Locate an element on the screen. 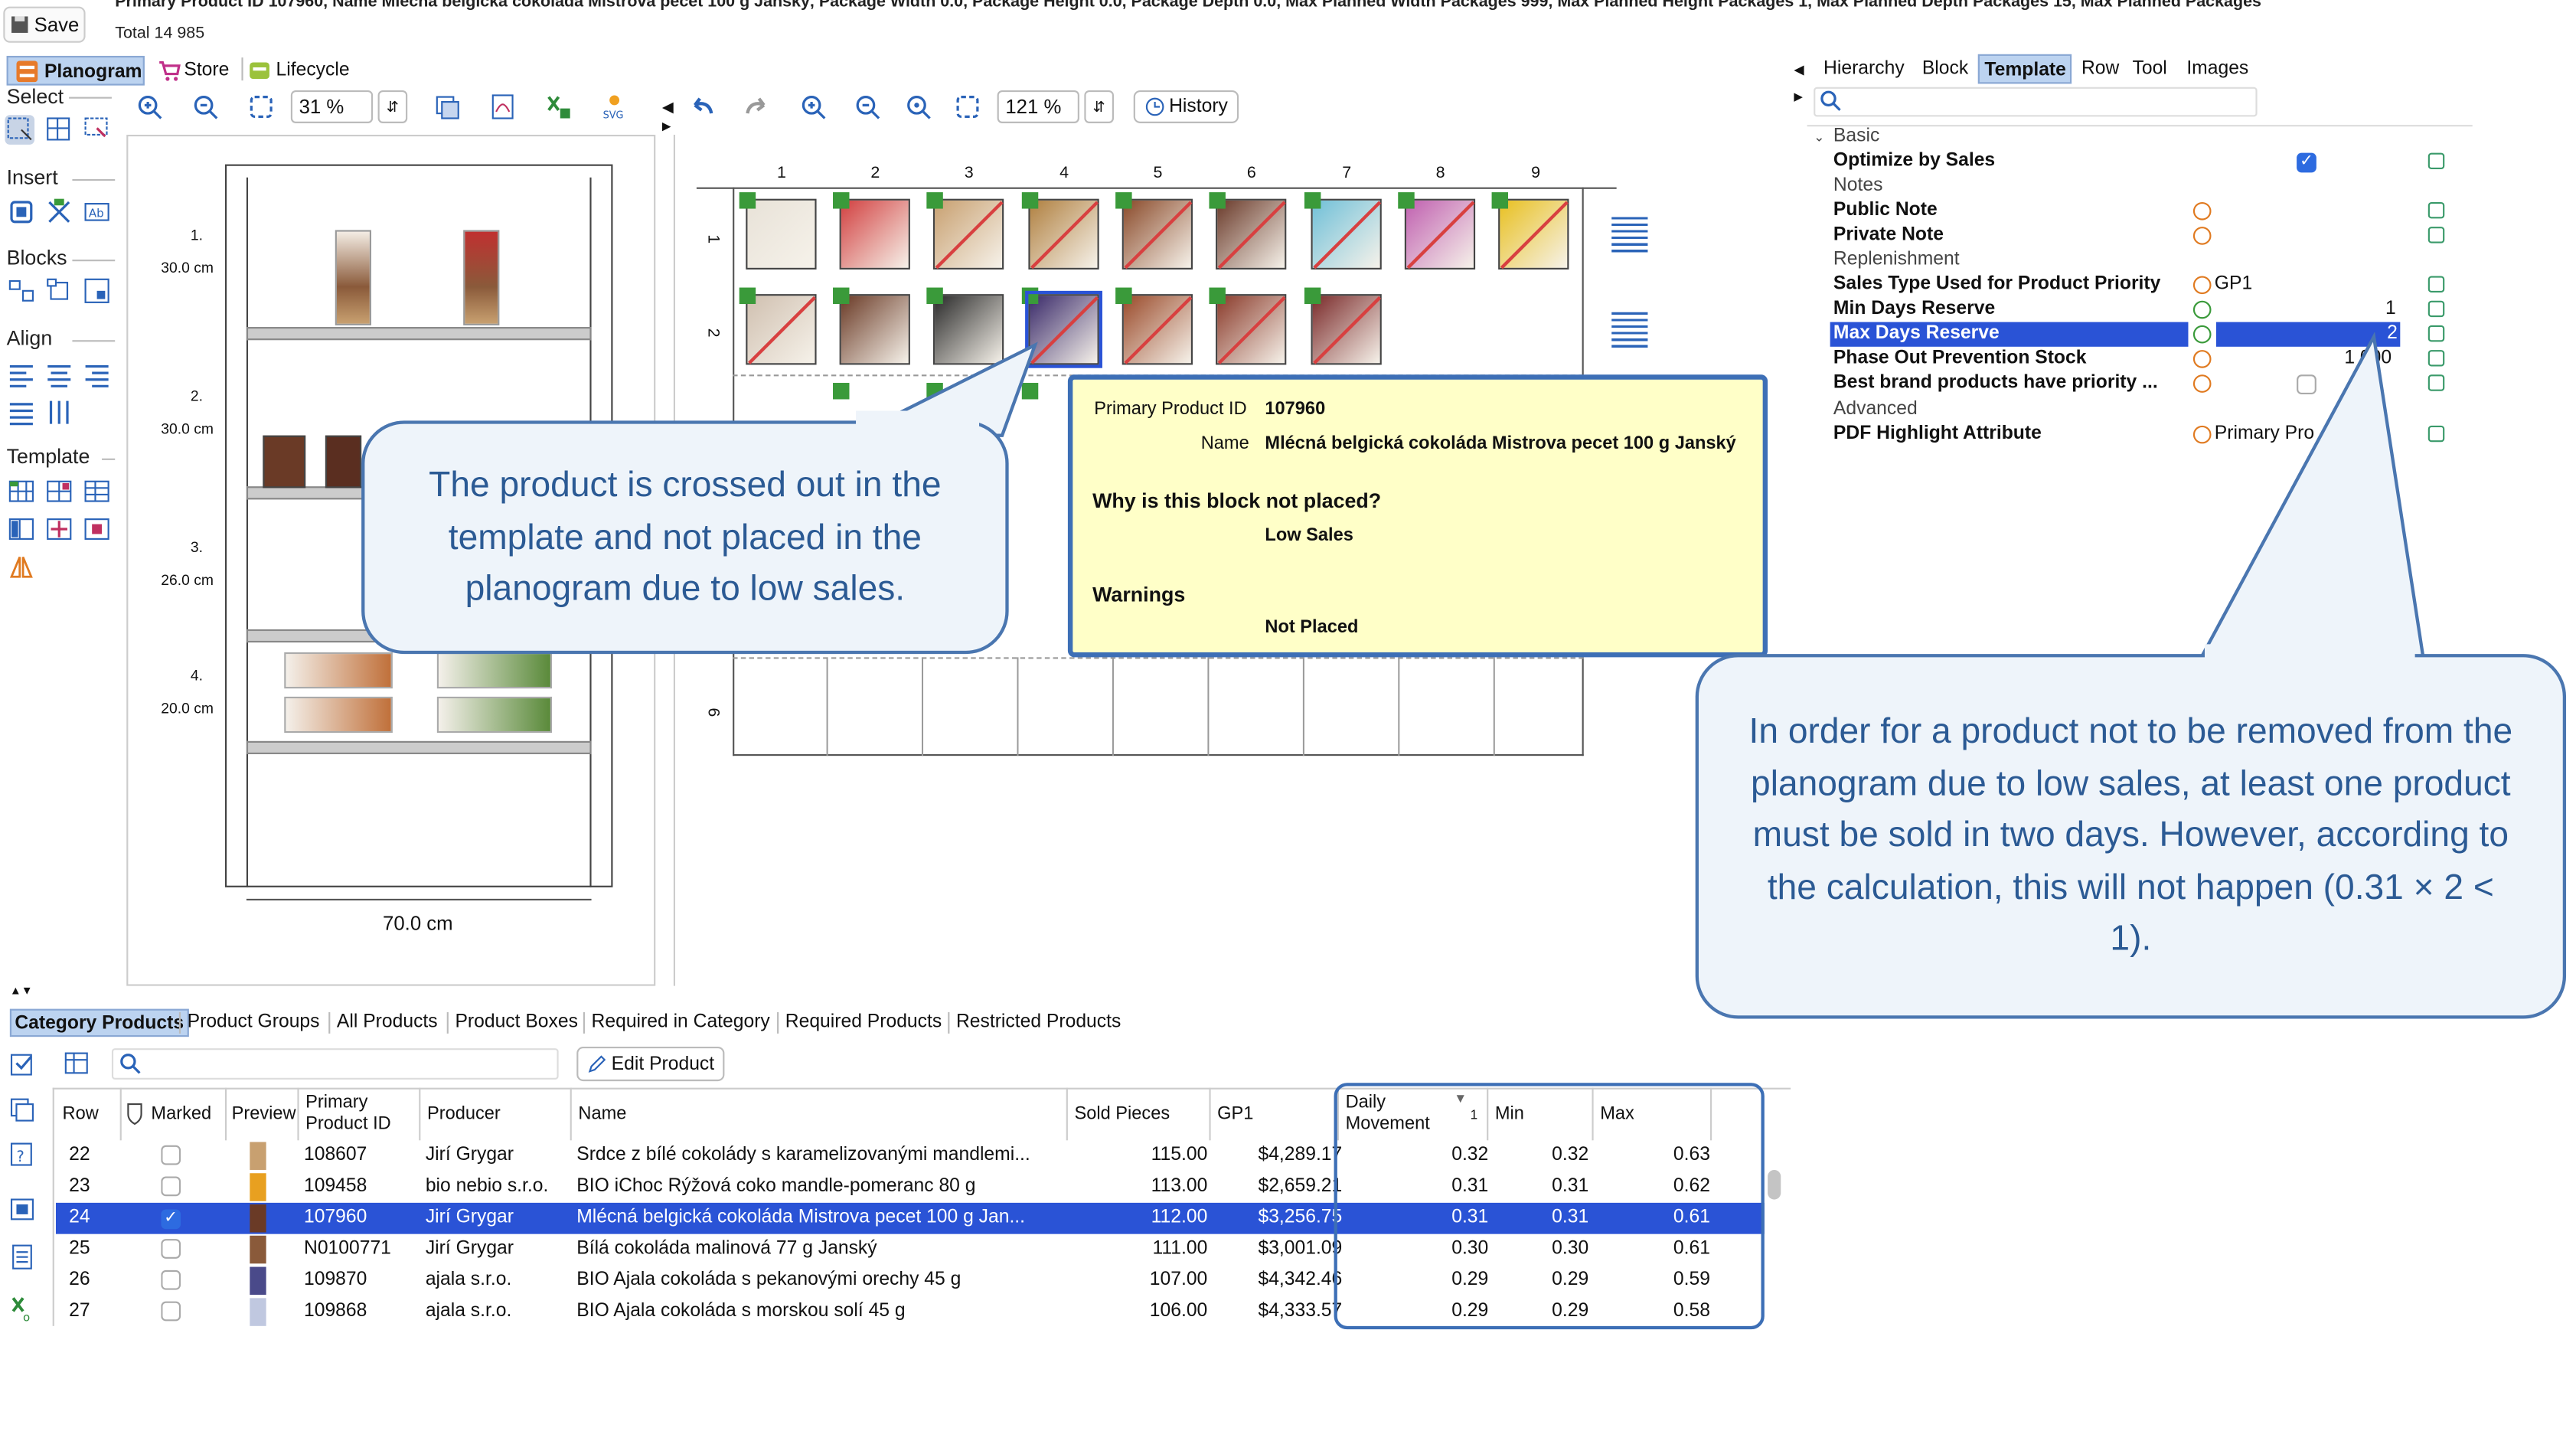 Image resolution: width=2576 pixels, height=1441 pixels. bottom-tab: Product Groups is located at coordinates (253, 1023).